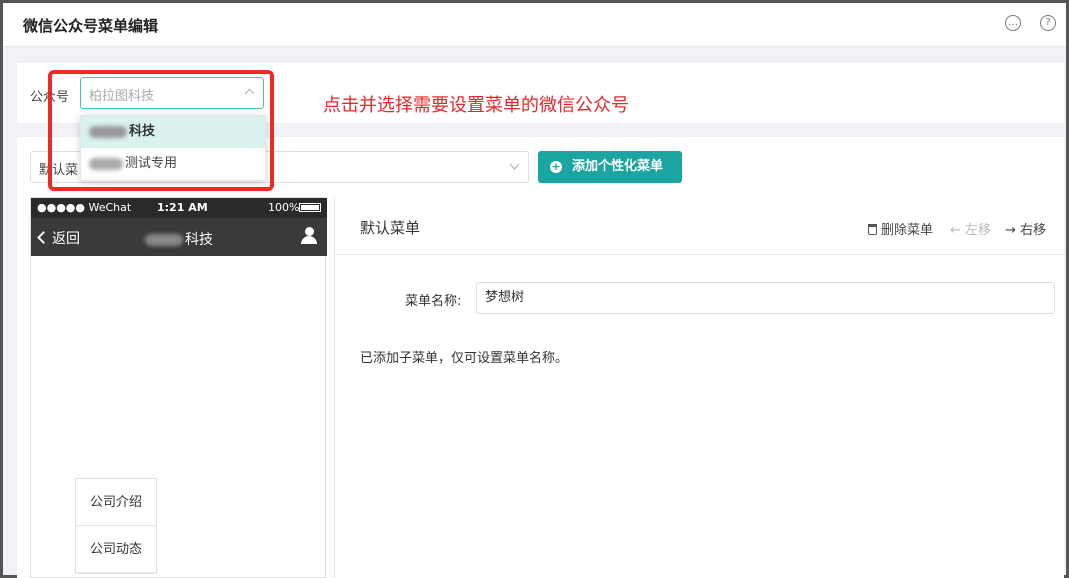 The image size is (1069, 578). I want to click on phone-nav-bar: 返回 科技, so click(179, 237).